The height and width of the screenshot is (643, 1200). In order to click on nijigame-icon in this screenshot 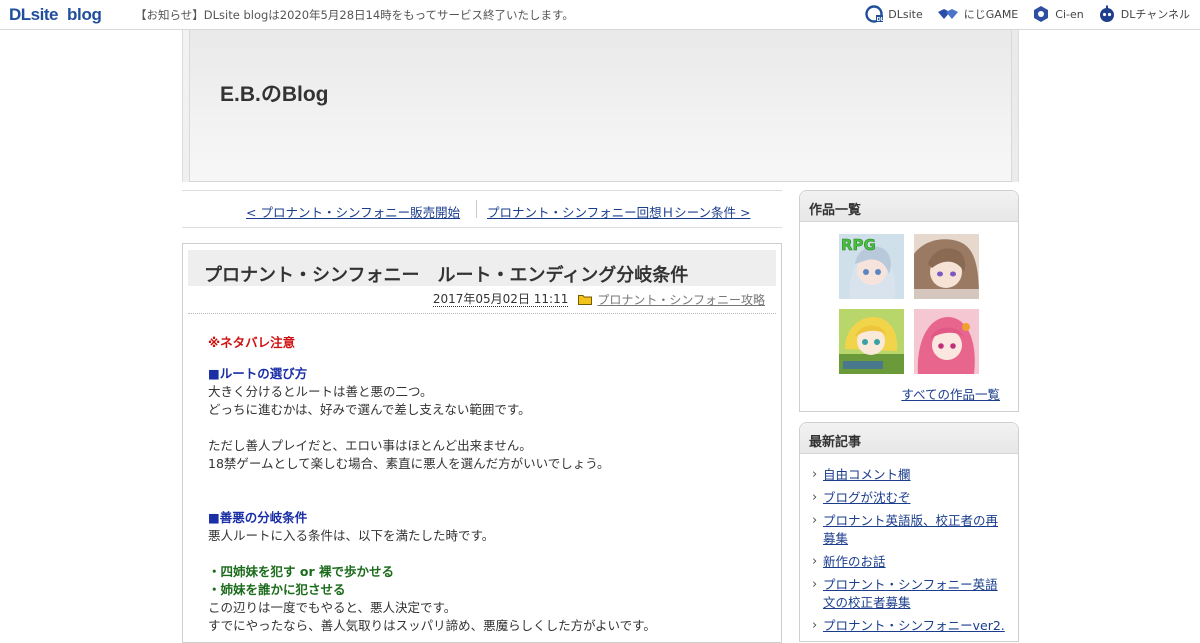, I will do `click(947, 14)`.